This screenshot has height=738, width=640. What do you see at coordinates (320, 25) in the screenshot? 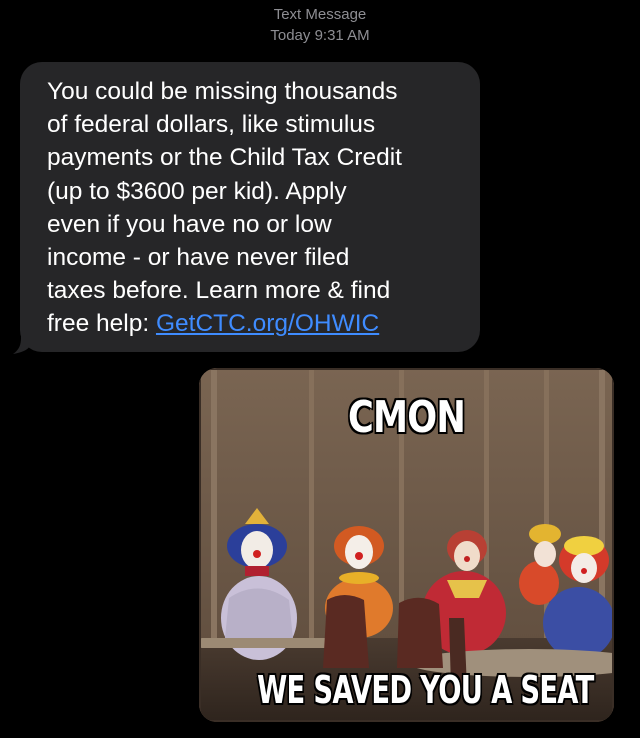
I see `conversation-header: Text Message Today 9:31 AM` at bounding box center [320, 25].